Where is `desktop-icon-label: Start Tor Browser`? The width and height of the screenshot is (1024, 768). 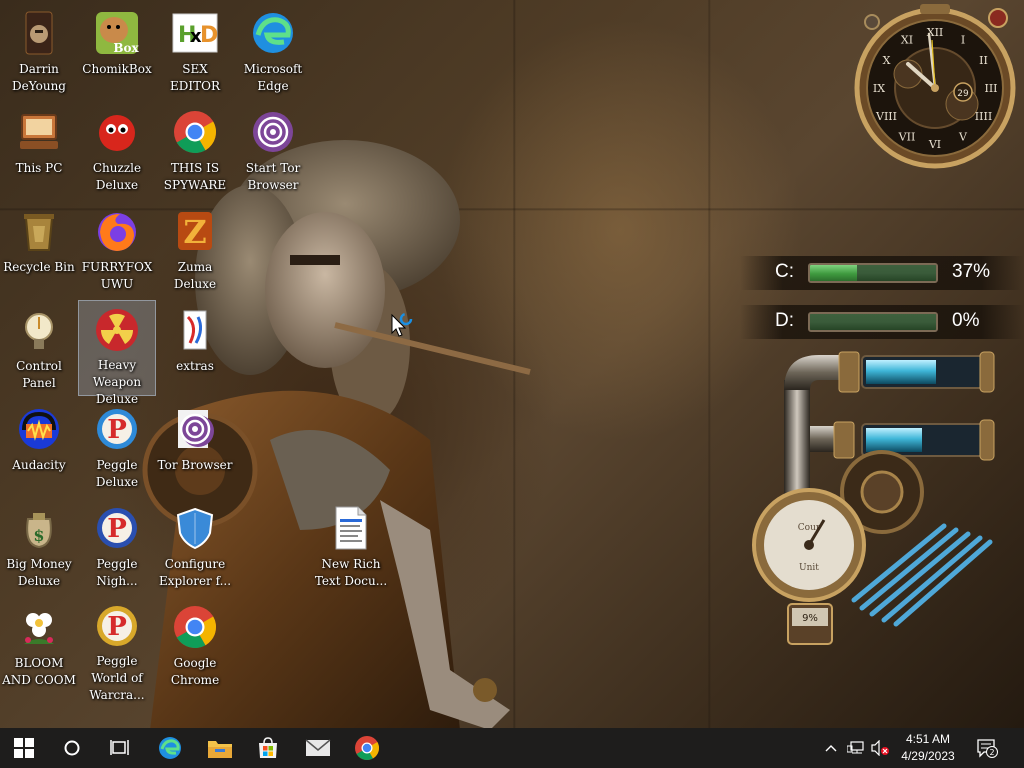
desktop-icon-label: Start Tor Browser is located at coordinates (273, 176).